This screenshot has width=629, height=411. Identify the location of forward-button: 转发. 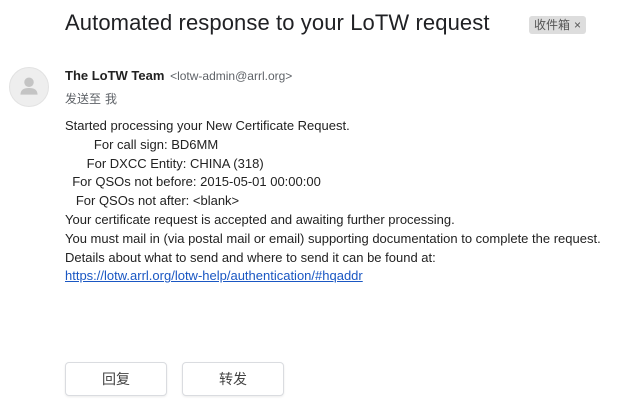
(233, 379).